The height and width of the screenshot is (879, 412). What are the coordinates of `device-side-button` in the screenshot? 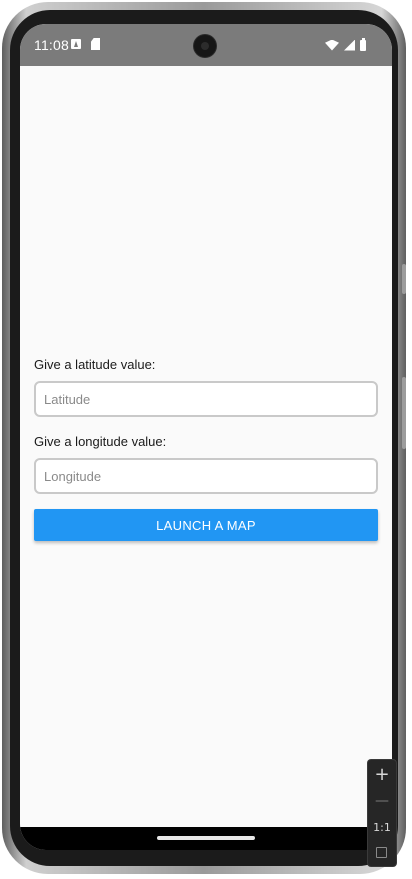 It's located at (404, 279).